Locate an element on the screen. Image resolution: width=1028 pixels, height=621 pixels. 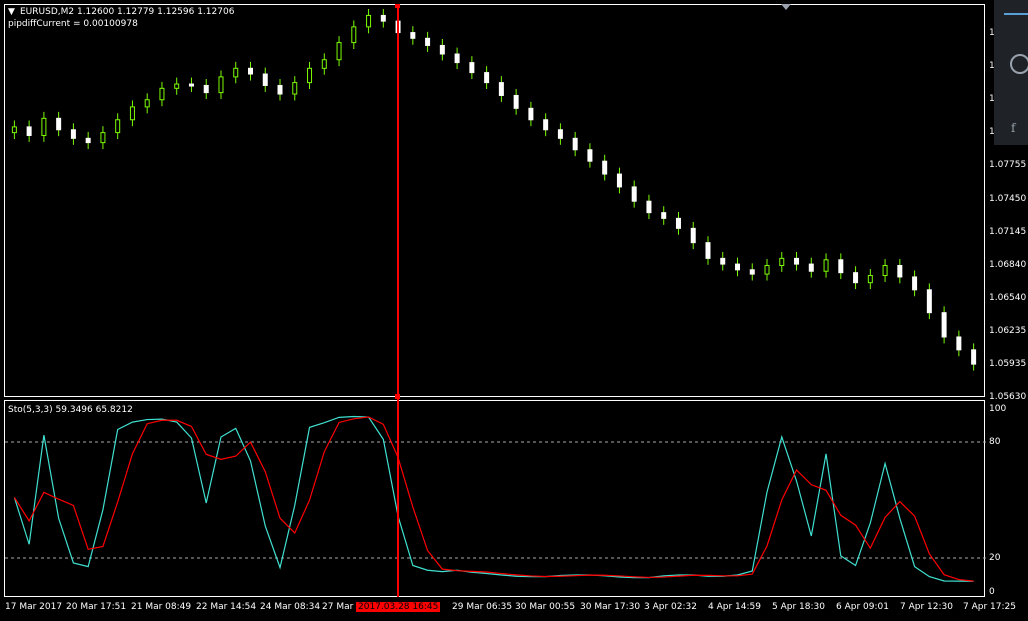
price-label: 1.06840 is located at coordinates (1008, 265).